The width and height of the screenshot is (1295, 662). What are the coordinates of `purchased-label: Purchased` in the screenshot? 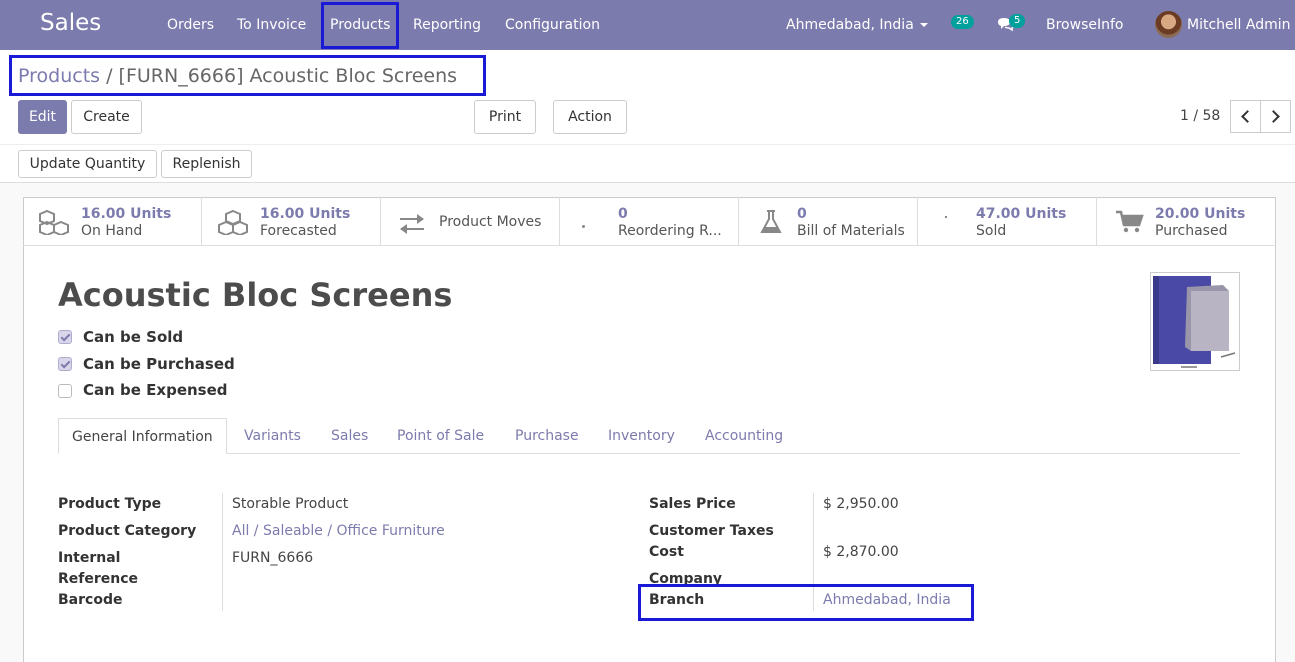 It's located at (1191, 231).